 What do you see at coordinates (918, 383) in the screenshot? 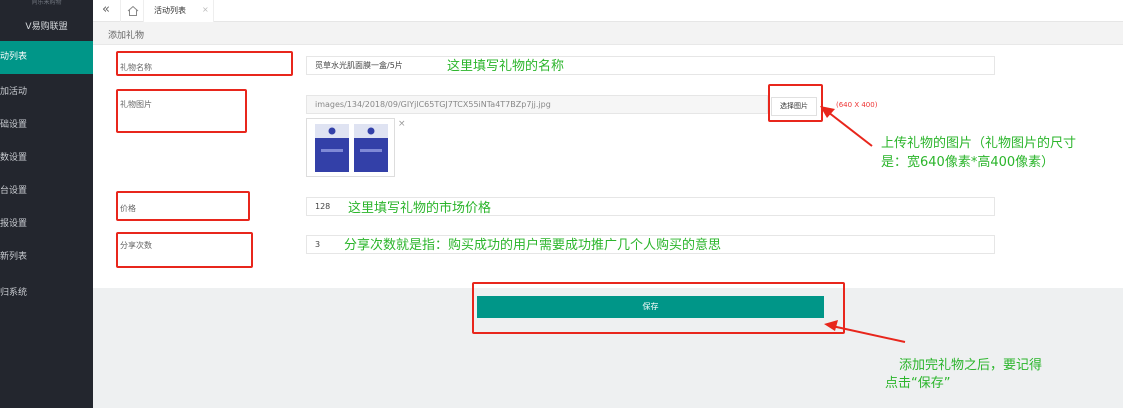
I see `annotation-note-save-line2: 点击“保存”` at bounding box center [918, 383].